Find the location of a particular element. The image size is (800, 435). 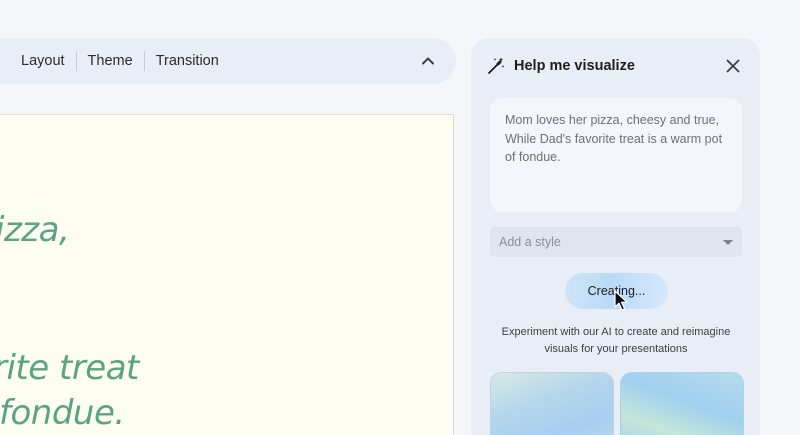

style-dropdown: Add a style is located at coordinates (616, 242).